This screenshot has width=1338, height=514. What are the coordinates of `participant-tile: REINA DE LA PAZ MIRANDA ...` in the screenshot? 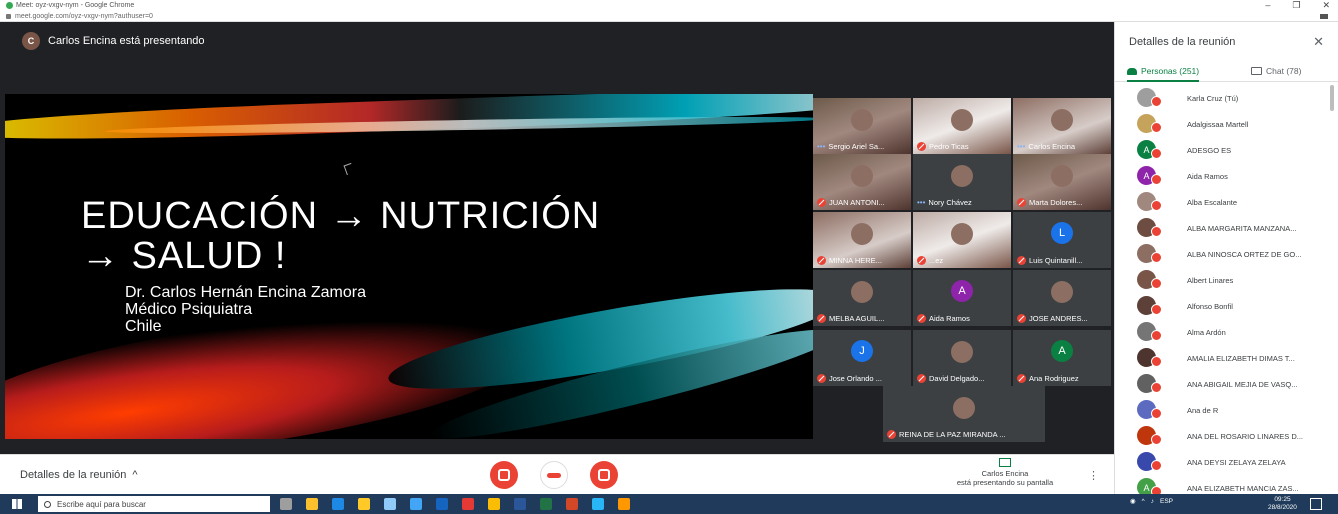 It's located at (964, 414).